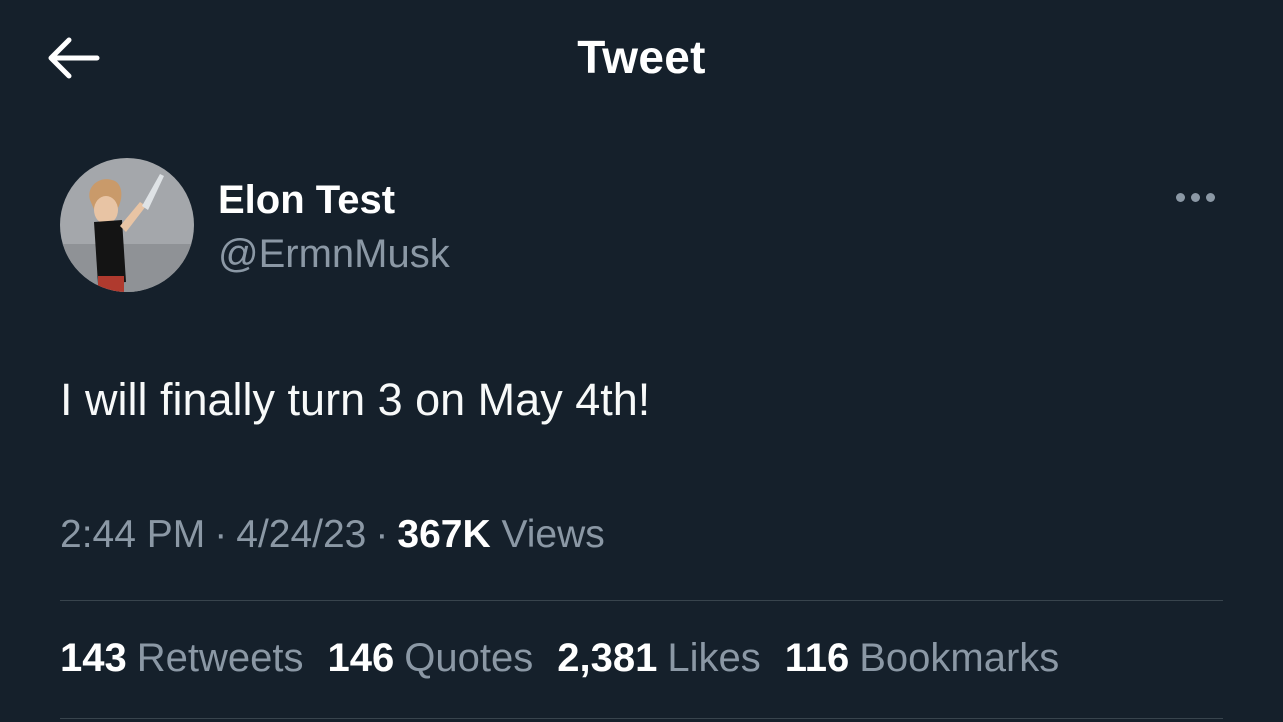  What do you see at coordinates (469, 658) in the screenshot?
I see `stat-label: Quotes` at bounding box center [469, 658].